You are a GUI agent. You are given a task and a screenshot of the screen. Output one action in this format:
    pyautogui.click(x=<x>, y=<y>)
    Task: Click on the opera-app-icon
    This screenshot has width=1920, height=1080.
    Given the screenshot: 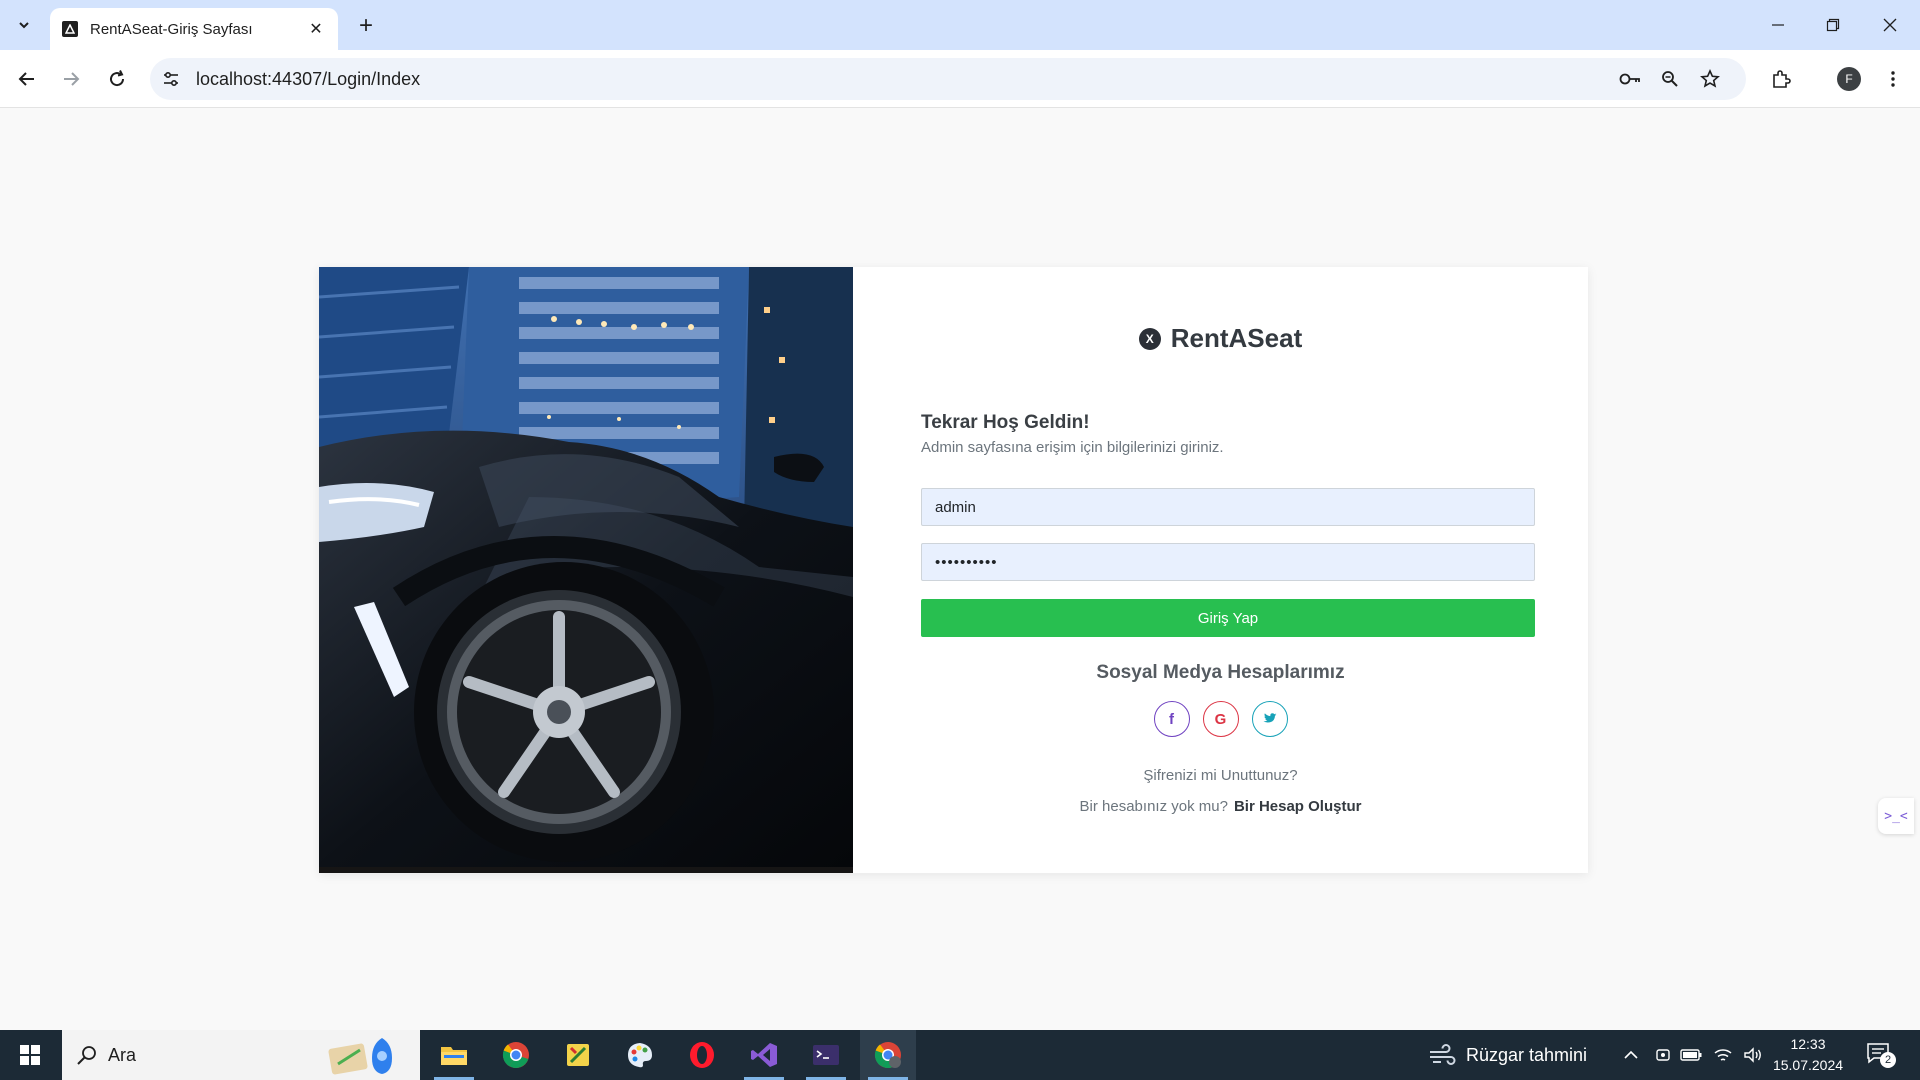 What is the action you would take?
    pyautogui.click(x=702, y=1055)
    